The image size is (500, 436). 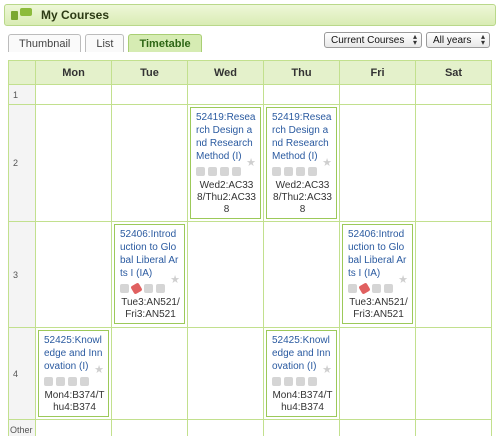 What do you see at coordinates (368, 40) in the screenshot?
I see `course-filter-value: Current Courses` at bounding box center [368, 40].